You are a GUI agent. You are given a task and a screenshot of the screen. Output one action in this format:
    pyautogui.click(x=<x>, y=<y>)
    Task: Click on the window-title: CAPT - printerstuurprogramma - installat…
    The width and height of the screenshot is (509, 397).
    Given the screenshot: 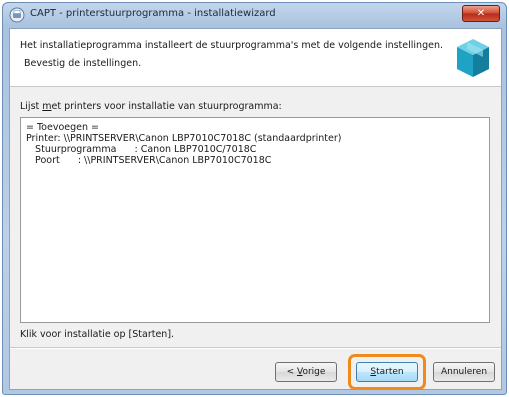 What is the action you would take?
    pyautogui.click(x=153, y=13)
    